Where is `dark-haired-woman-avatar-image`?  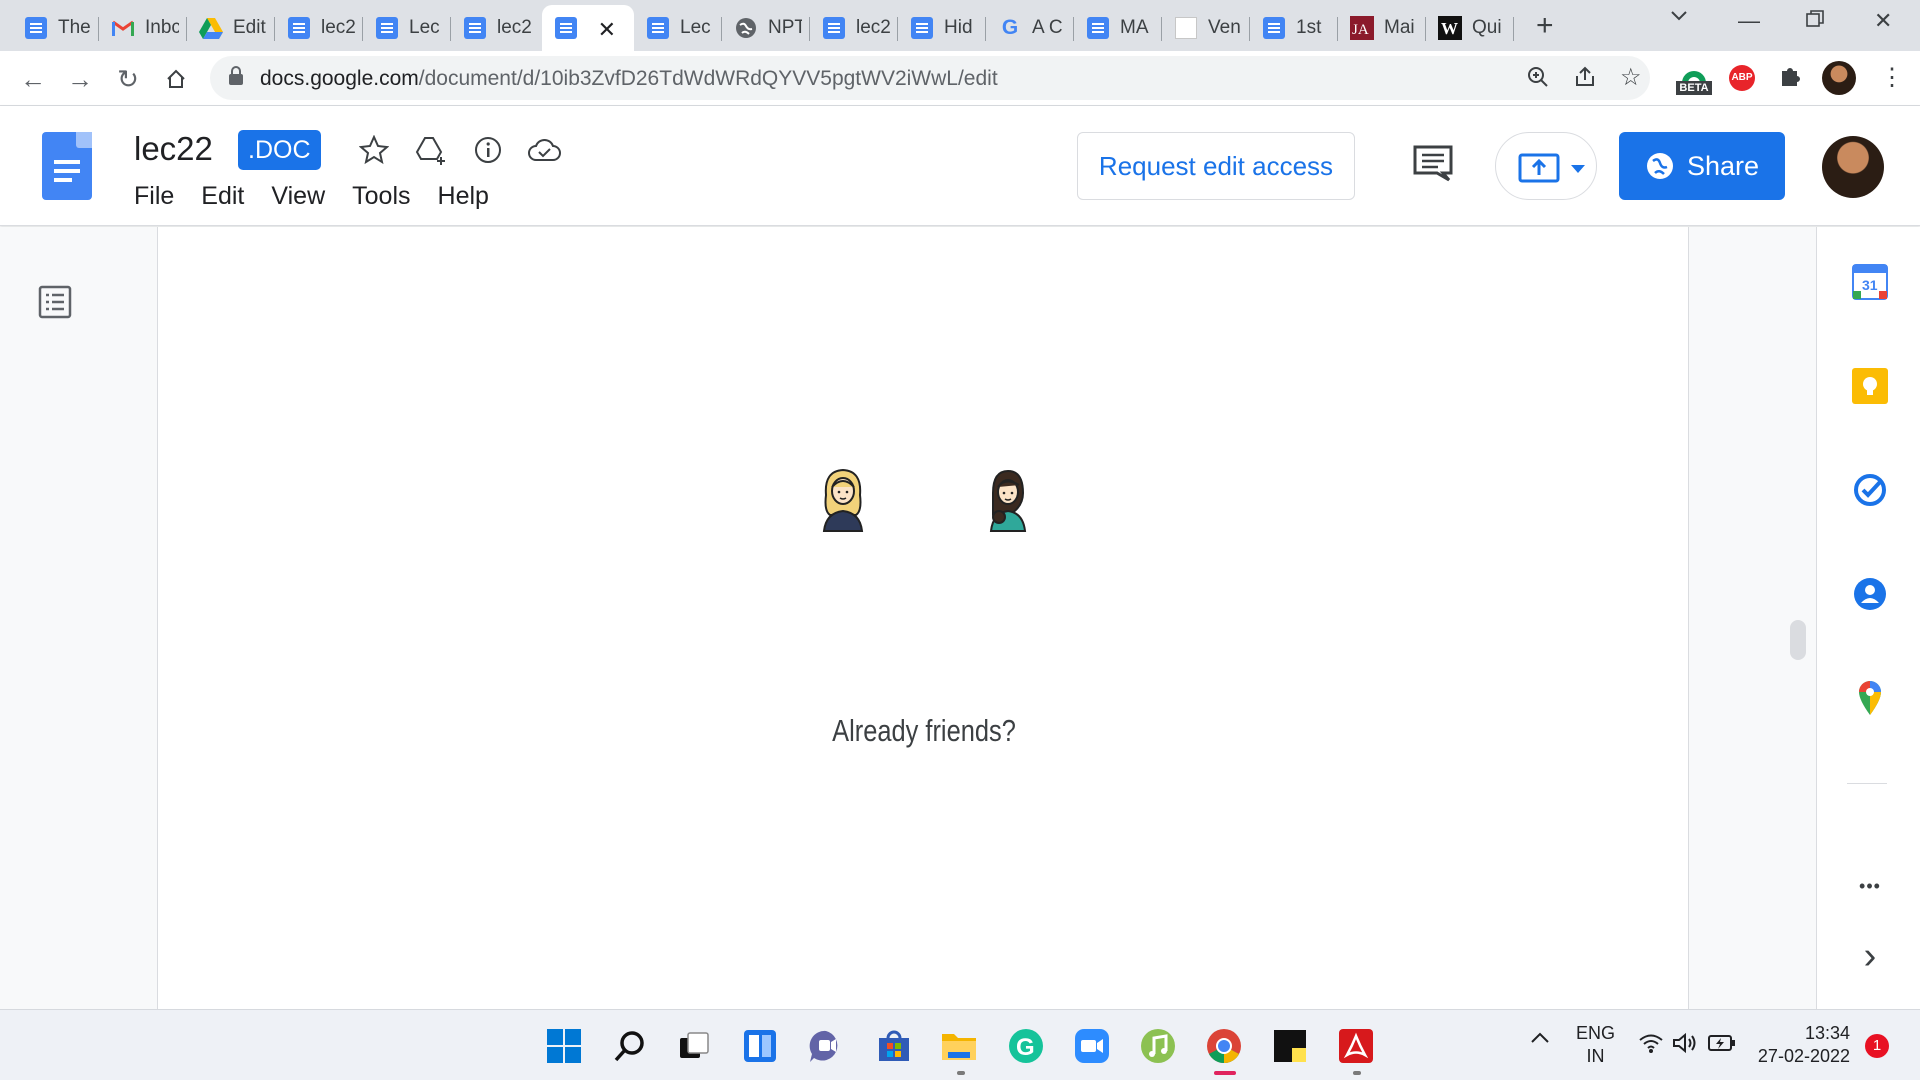 dark-haired-woman-avatar-image is located at coordinates (1008, 499).